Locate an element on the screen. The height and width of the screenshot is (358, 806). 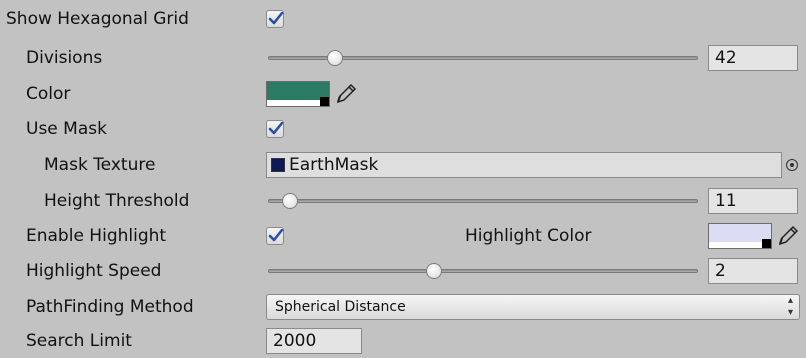
row-show-hexagonal-grid: Show Hexagonal Grid is located at coordinates (403, 19).